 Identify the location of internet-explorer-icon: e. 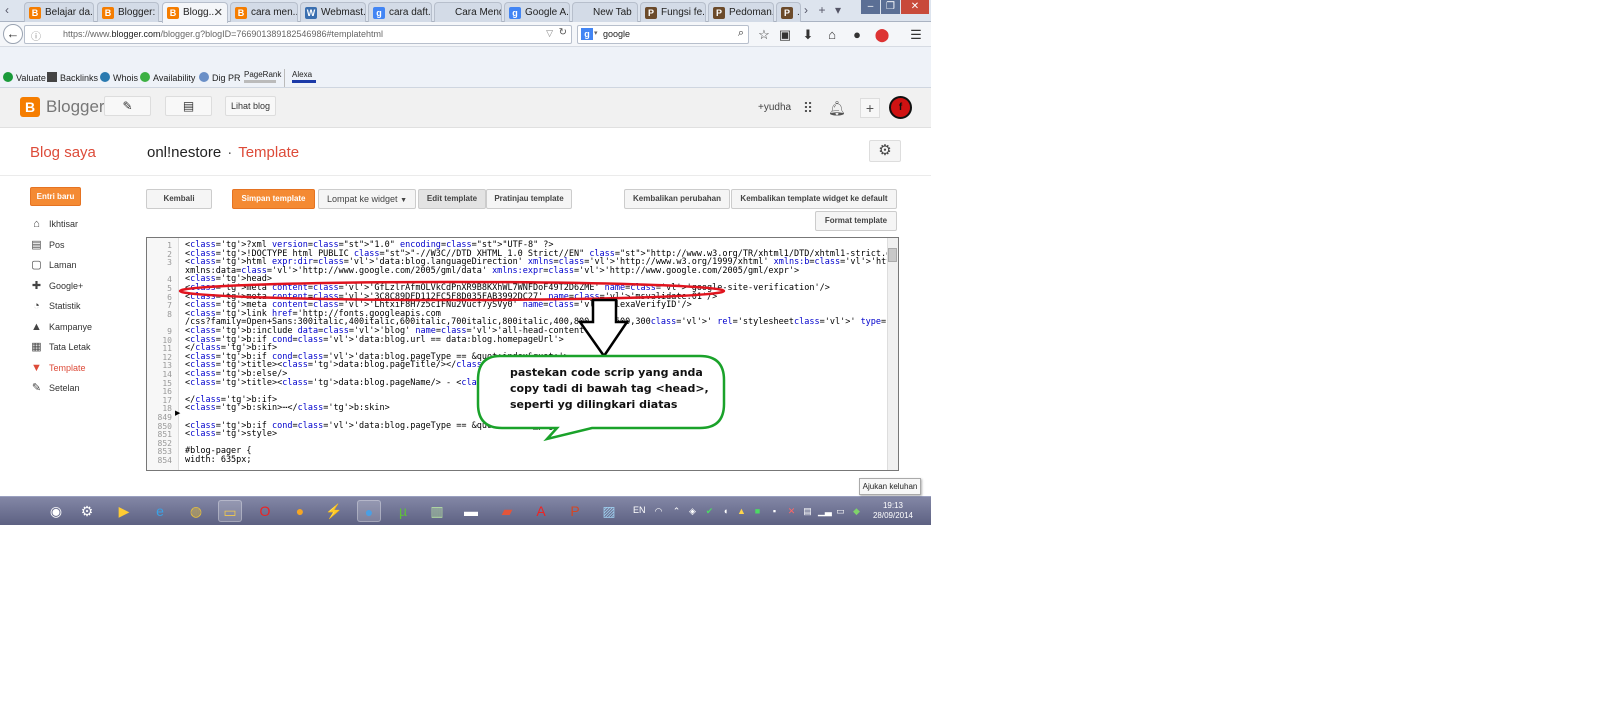
(160, 511).